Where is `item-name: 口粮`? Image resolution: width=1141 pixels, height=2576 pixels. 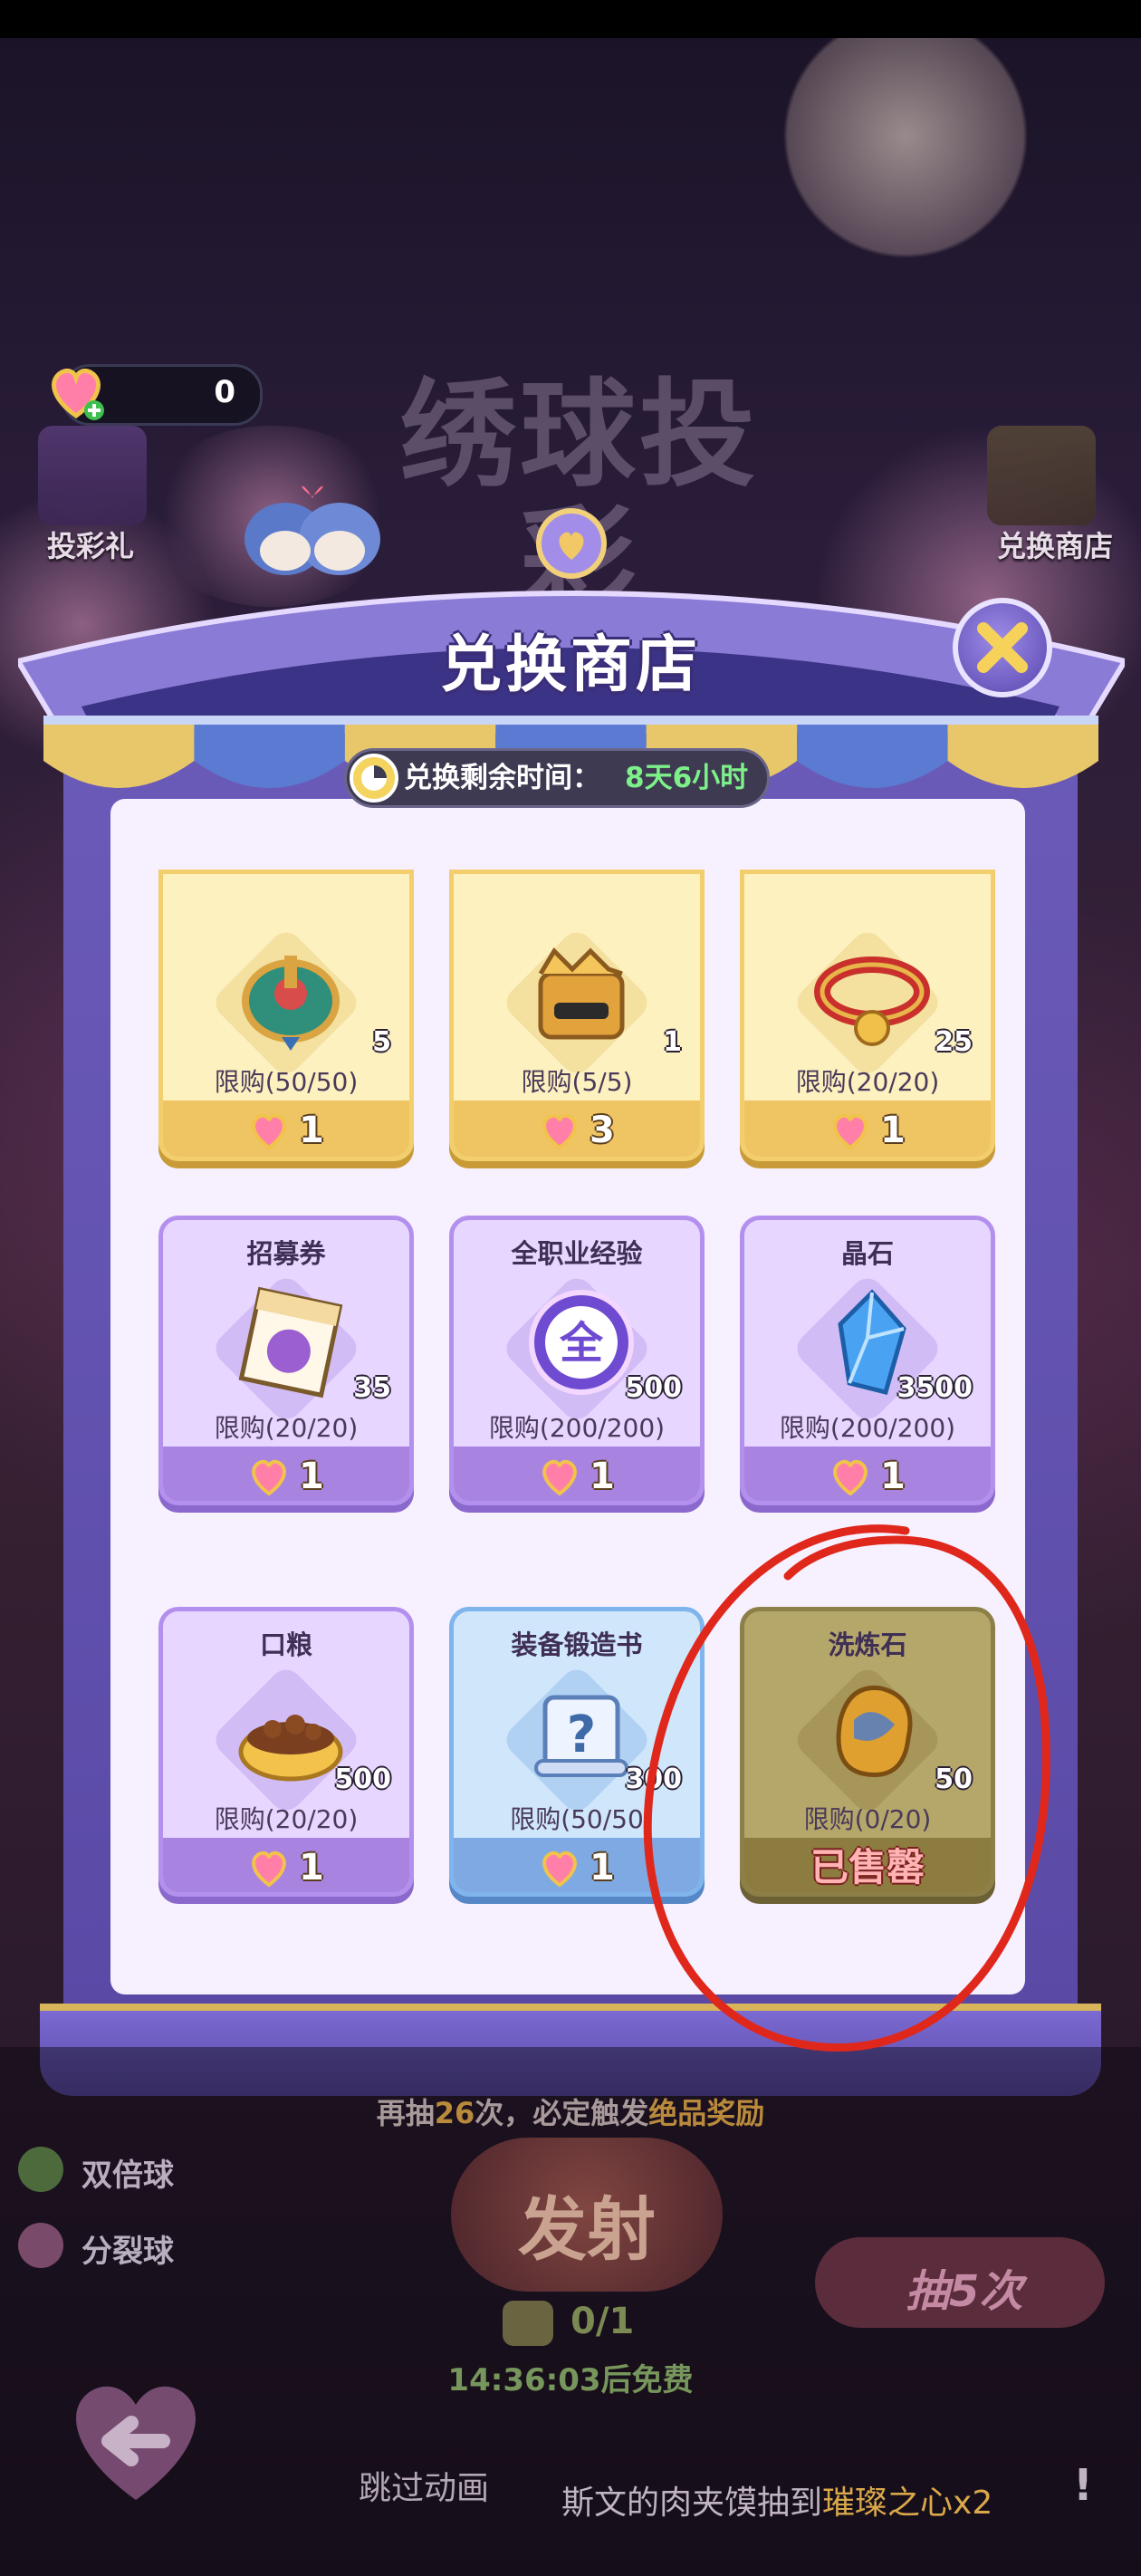
item-name: 口粮 is located at coordinates (285, 1644).